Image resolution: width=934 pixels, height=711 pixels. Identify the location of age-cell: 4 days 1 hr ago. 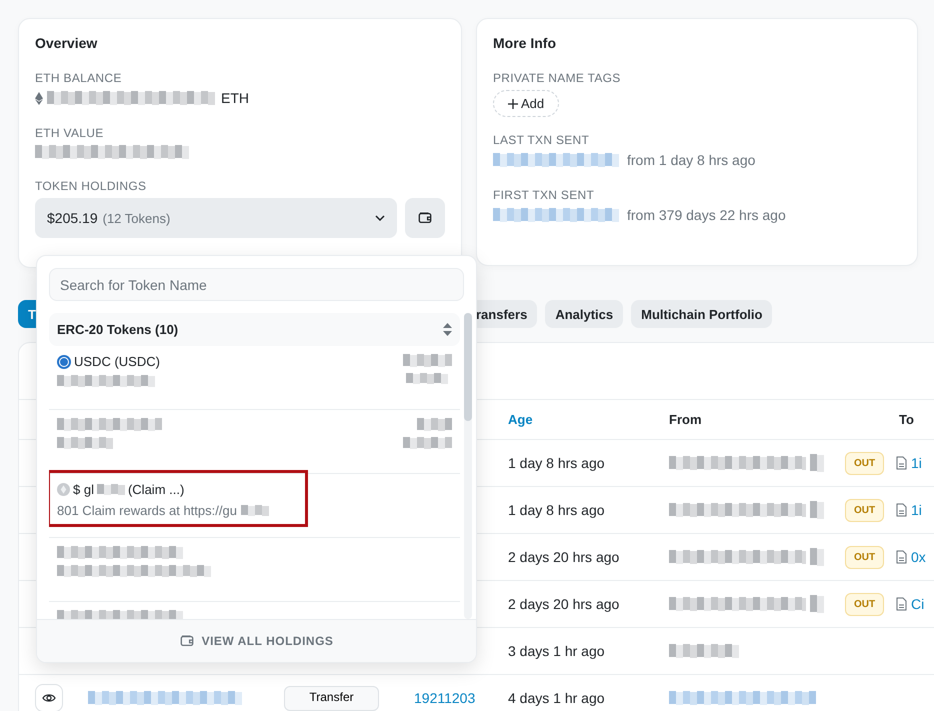
(556, 698).